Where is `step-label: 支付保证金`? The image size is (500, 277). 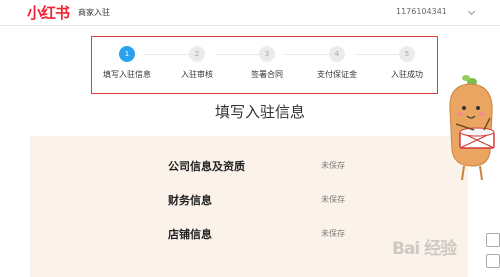 step-label: 支付保证金 is located at coordinates (337, 74).